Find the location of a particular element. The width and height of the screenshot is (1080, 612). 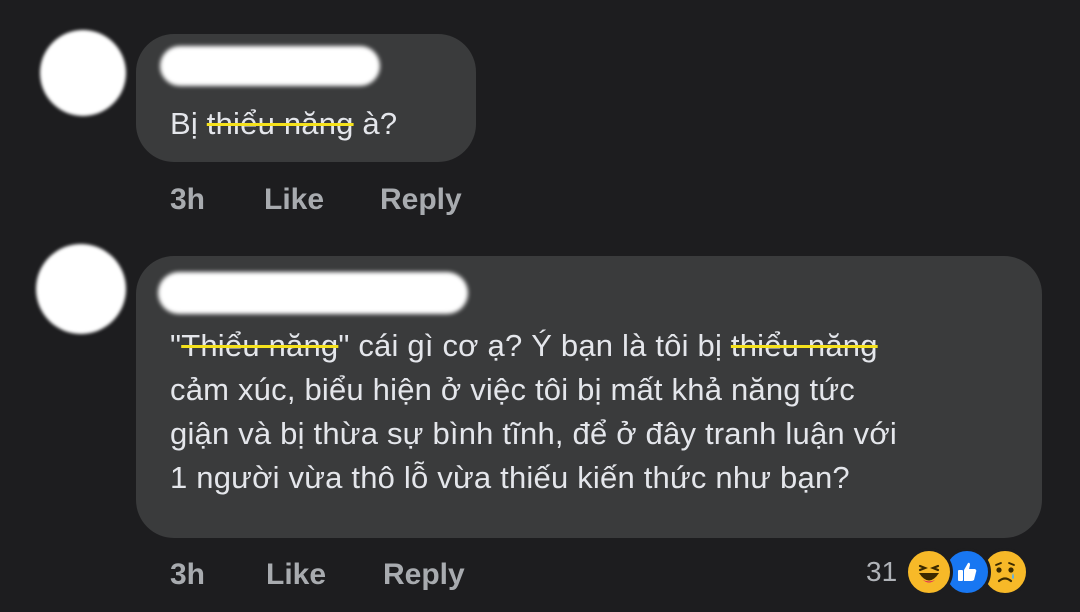

text-segment: " cái gì cơ ạ? Ý bạn là tôi bị is located at coordinates (534, 345).